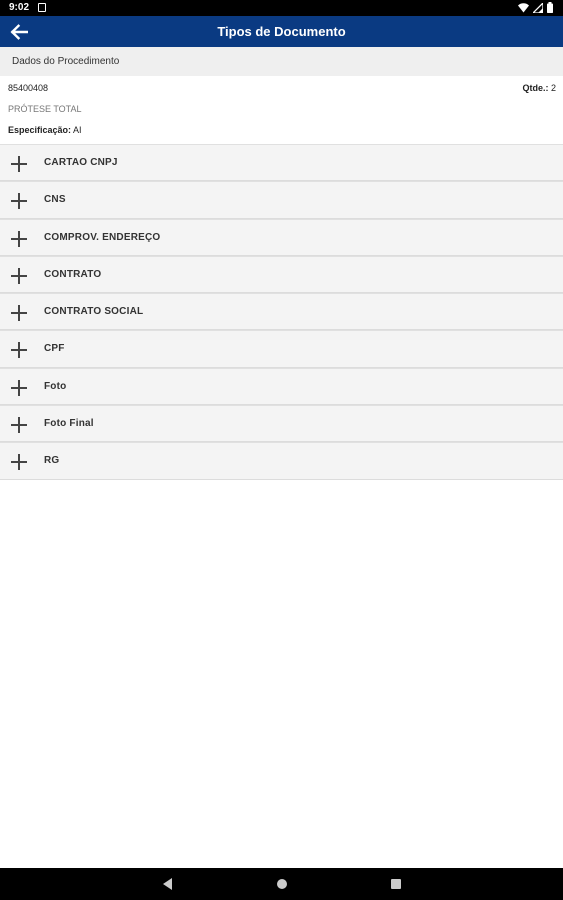 This screenshot has height=900, width=563. I want to click on document-item-contrato-social: CONTRATO SOCIAL, so click(281, 312).